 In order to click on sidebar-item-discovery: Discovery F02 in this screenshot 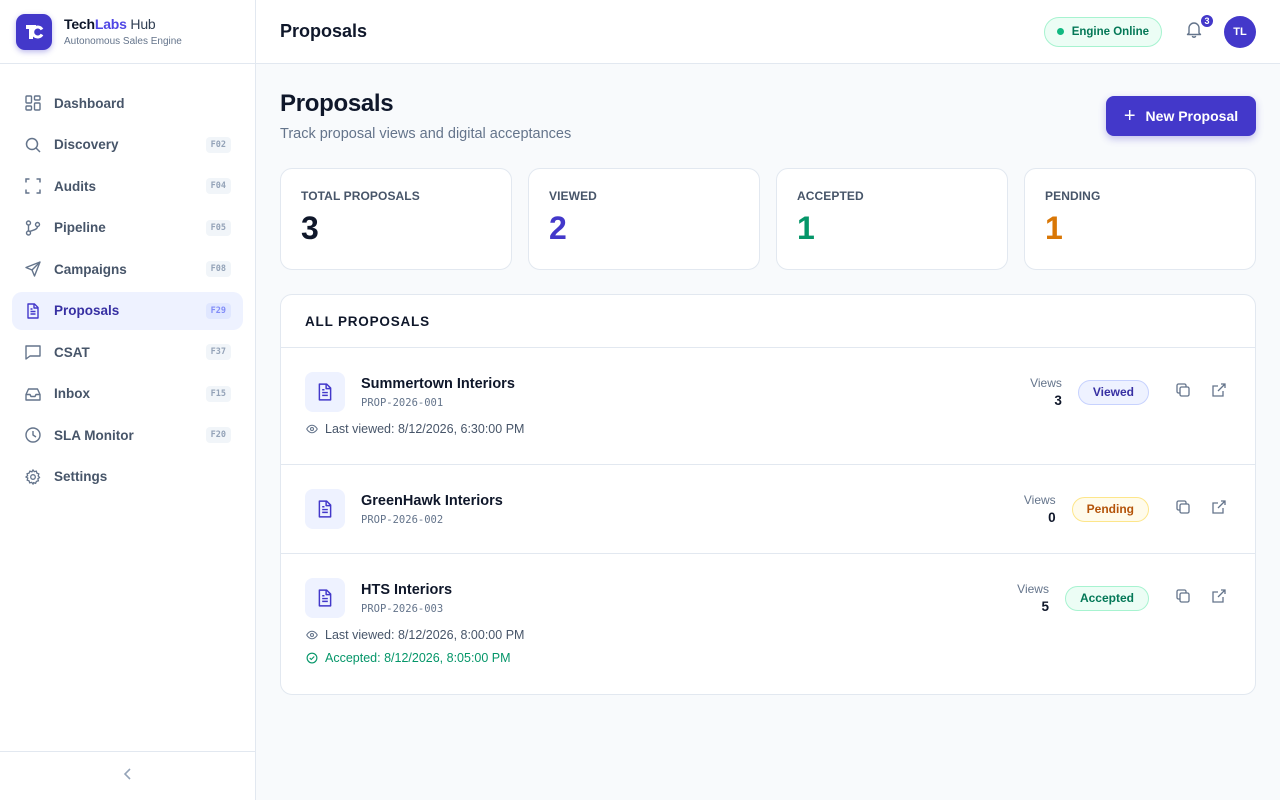, I will do `click(127, 145)`.